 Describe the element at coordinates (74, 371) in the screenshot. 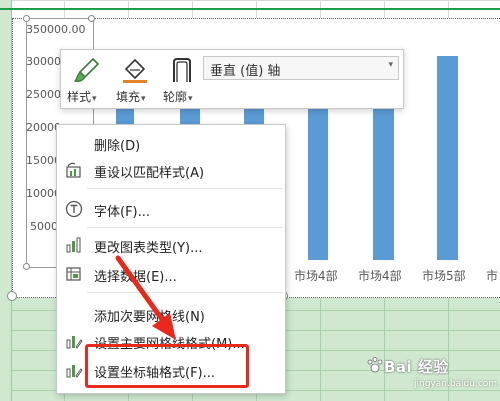

I see `axis-format-icon` at that location.